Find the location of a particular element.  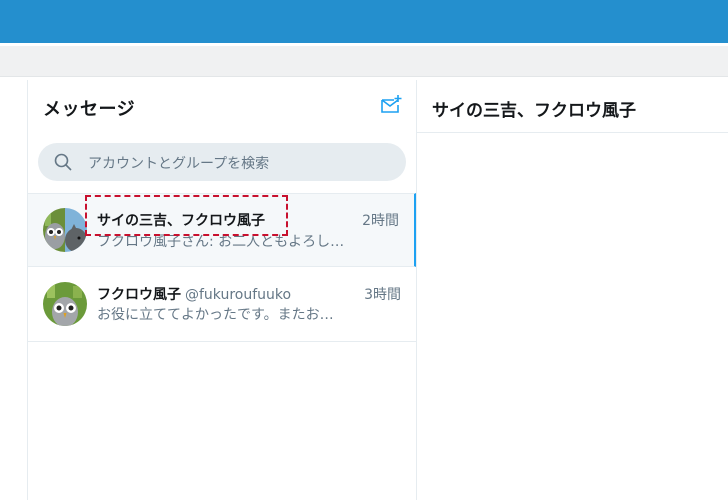

detail-header-divider is located at coordinates (572, 132).